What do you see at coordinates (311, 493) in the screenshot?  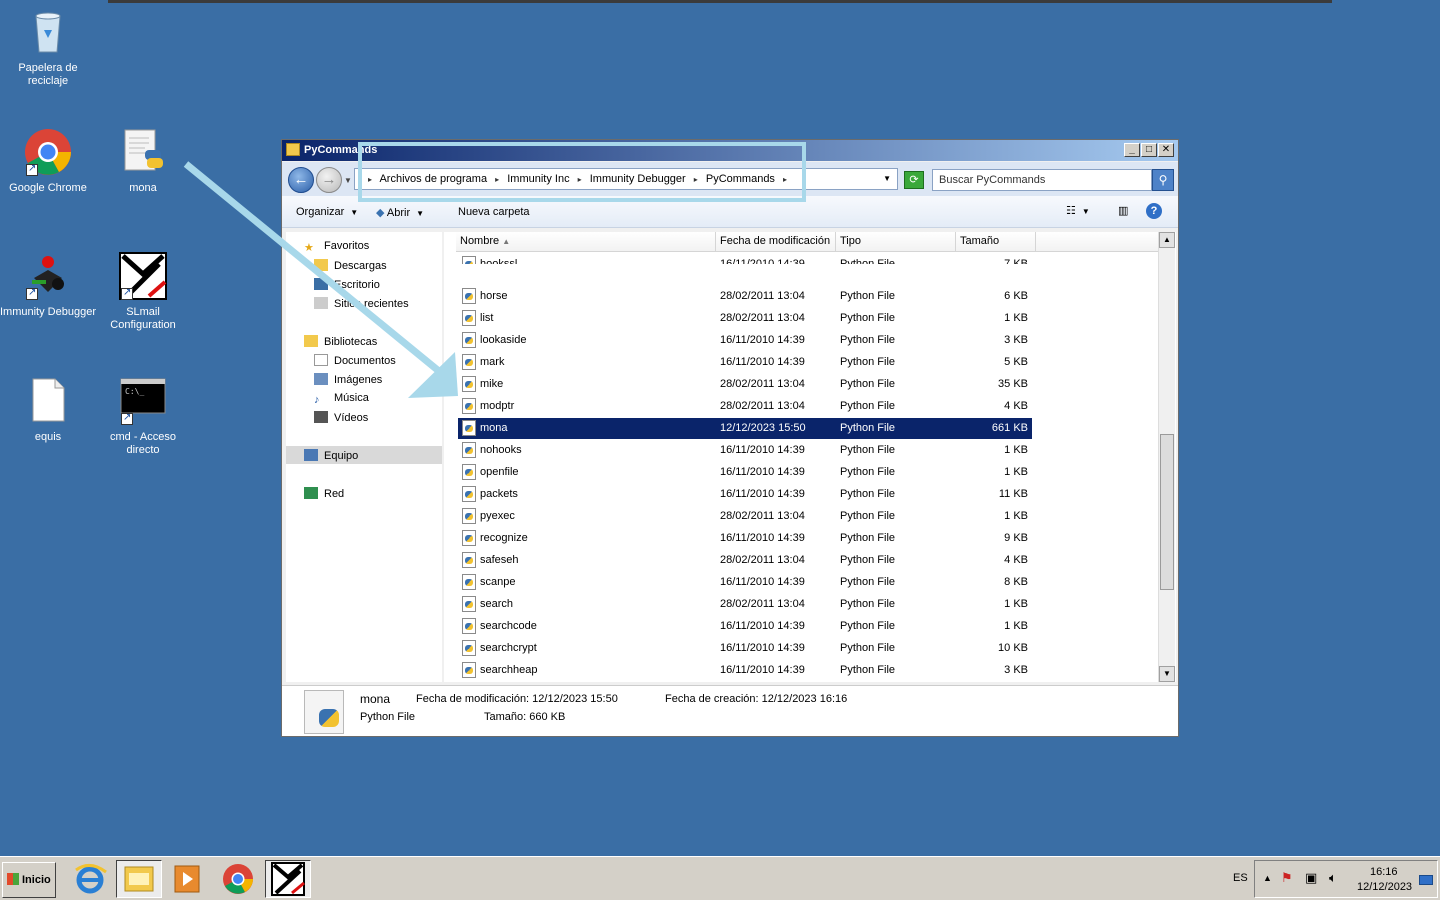 I see `network-icon` at bounding box center [311, 493].